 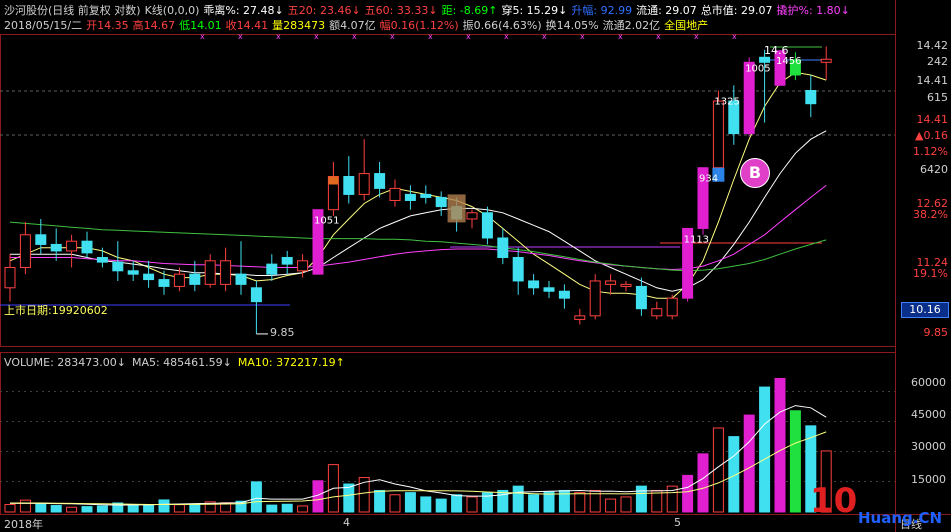 What do you see at coordinates (154, 25) in the screenshot?
I see `ohlc-value-2: 高14.67` at bounding box center [154, 25].